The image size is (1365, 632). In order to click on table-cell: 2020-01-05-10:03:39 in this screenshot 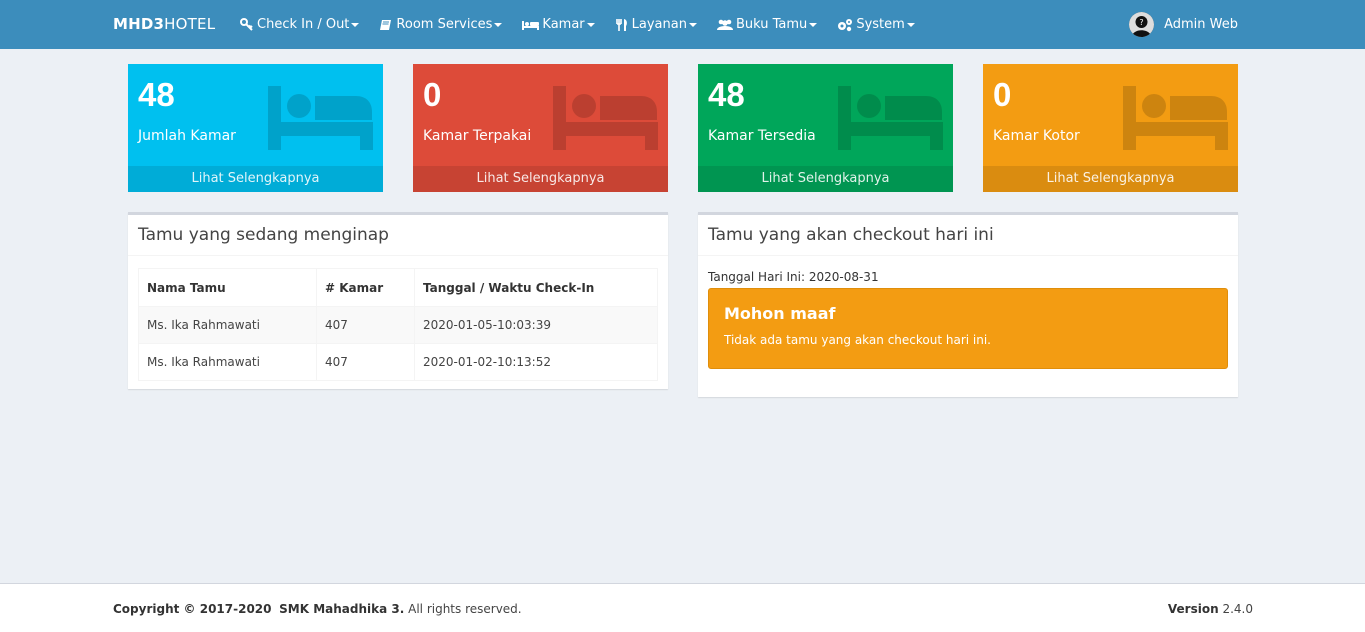, I will do `click(536, 325)`.